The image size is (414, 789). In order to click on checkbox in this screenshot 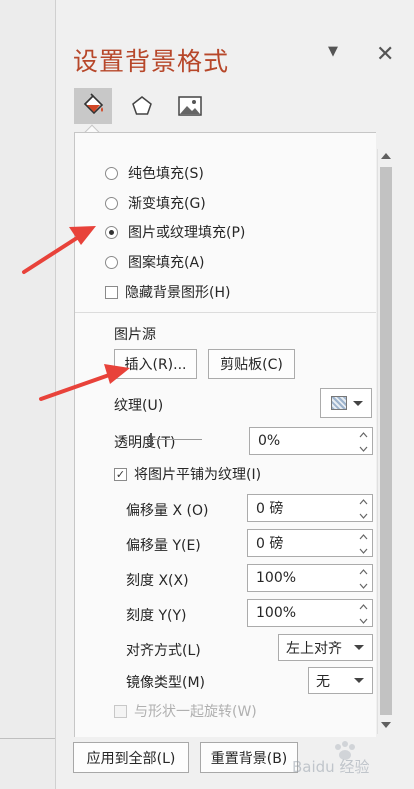, I will do `click(111, 292)`.